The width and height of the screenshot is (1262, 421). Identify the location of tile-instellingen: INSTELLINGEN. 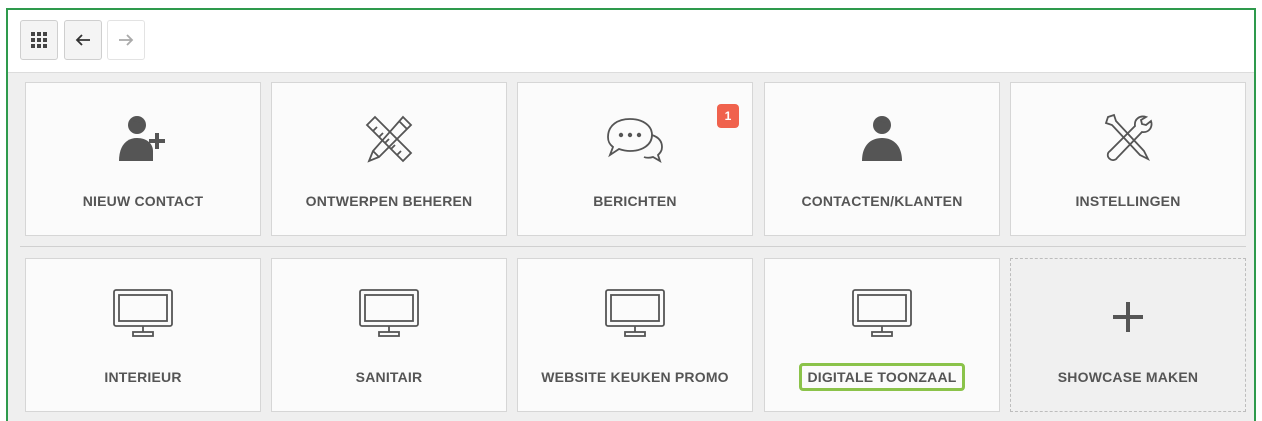
(1128, 159).